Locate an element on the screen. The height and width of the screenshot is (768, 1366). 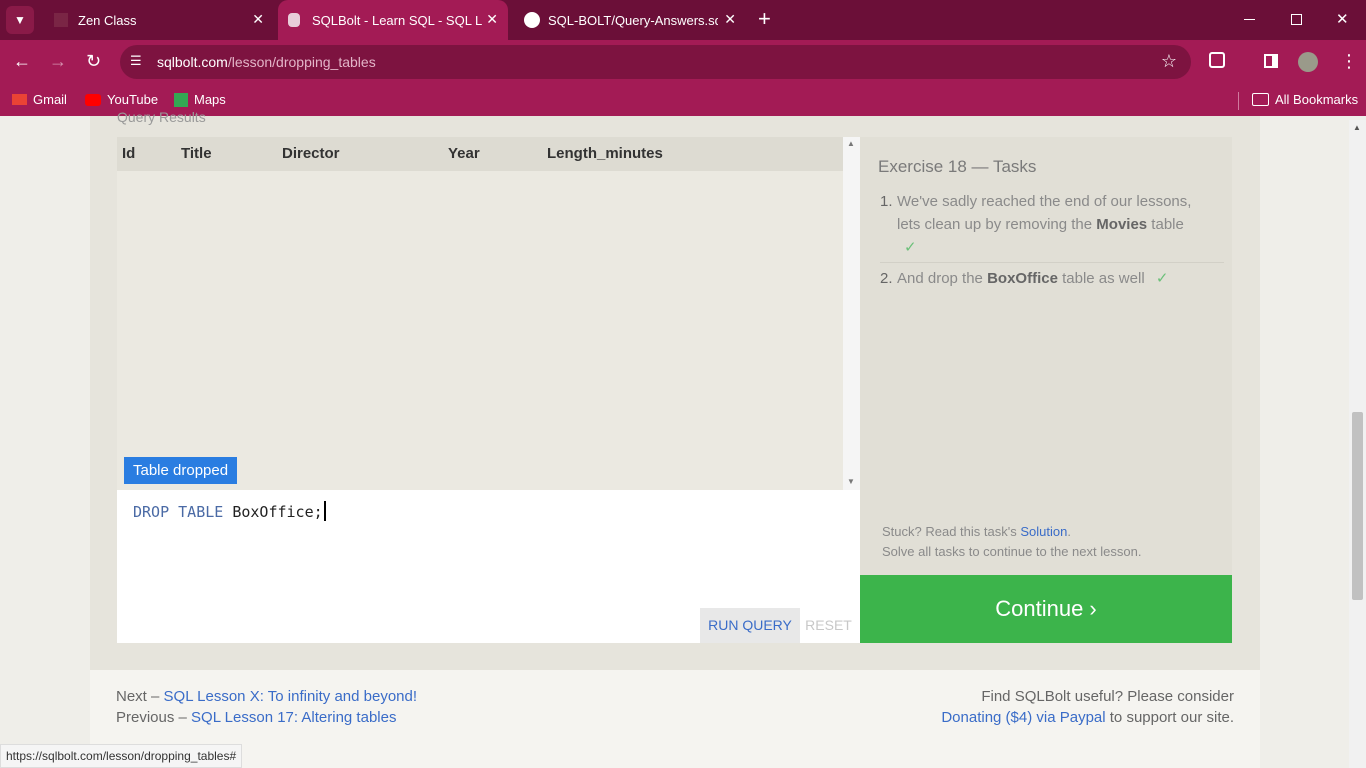
tab-title: Zen Class is located at coordinates (107, 20).